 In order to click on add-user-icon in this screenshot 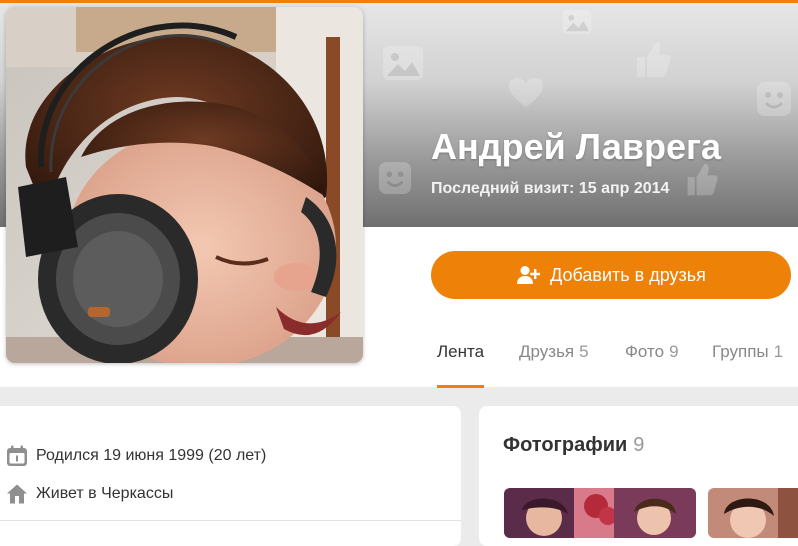, I will do `click(529, 275)`.